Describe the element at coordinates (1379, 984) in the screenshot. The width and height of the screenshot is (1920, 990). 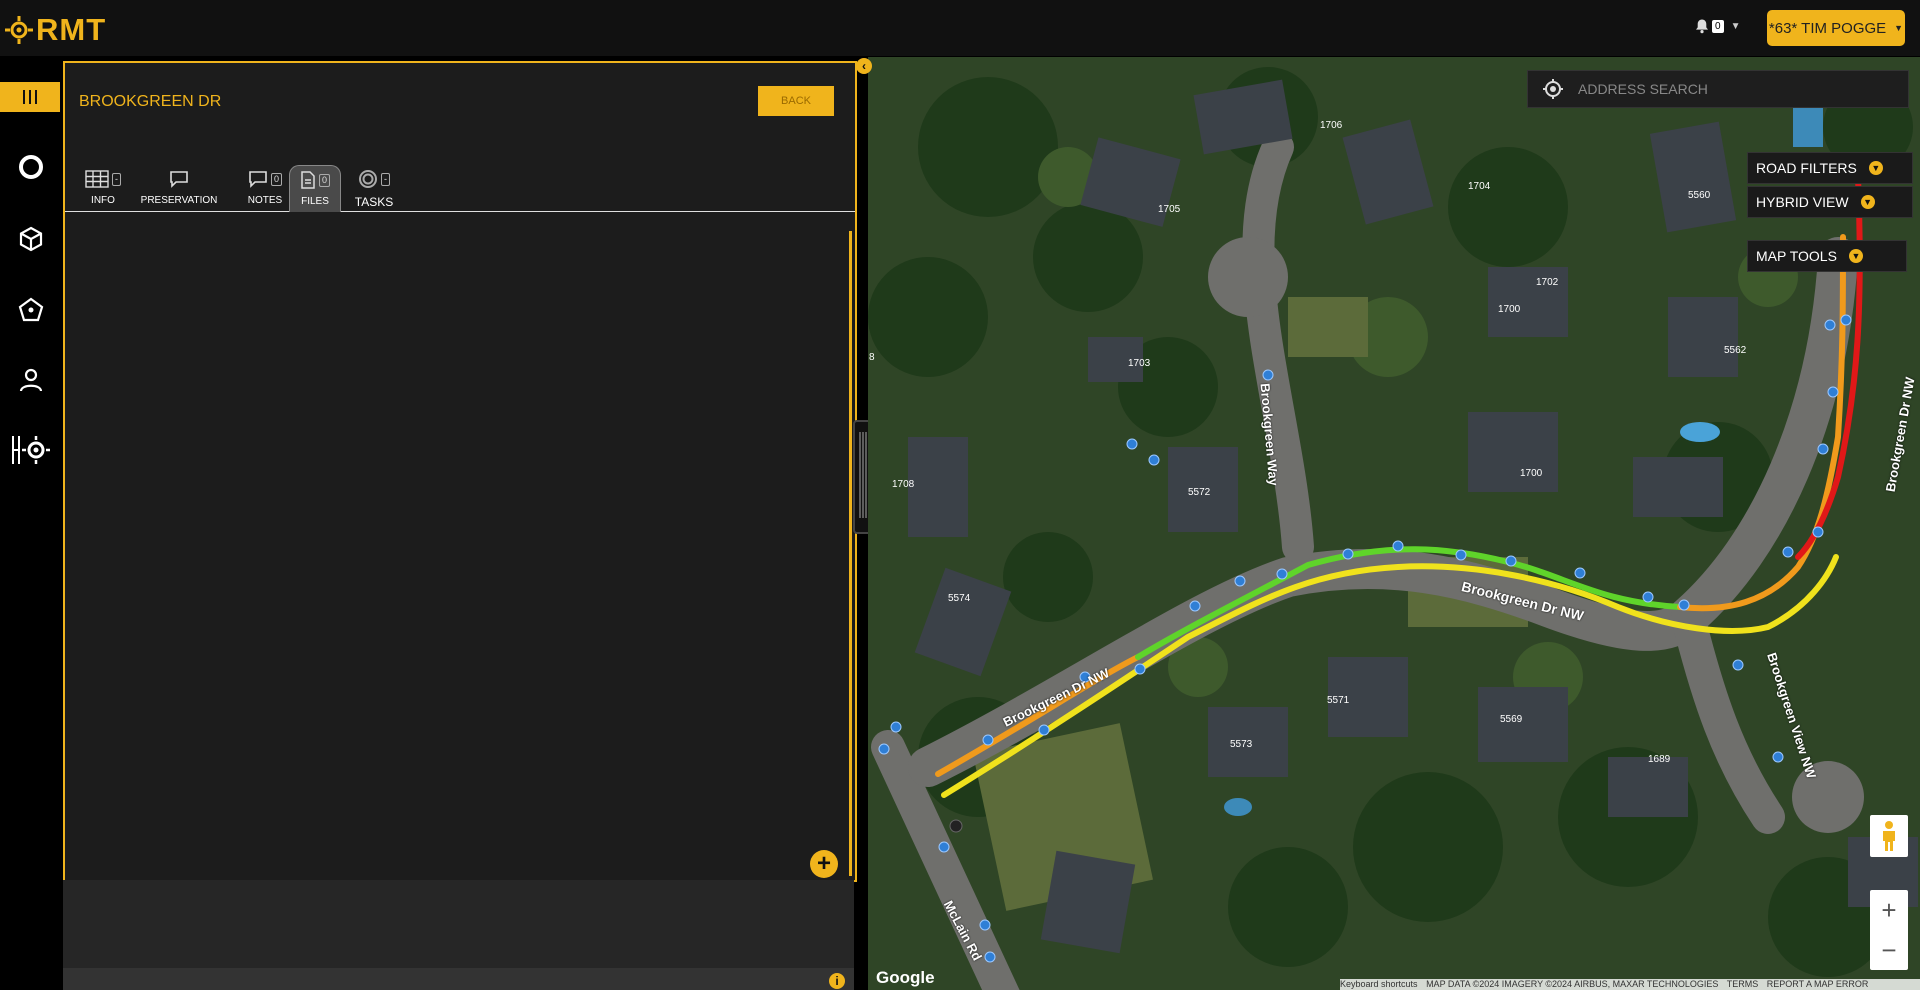
I see `keyboard-shortcuts-link: Keyboard shortcuts` at that location.